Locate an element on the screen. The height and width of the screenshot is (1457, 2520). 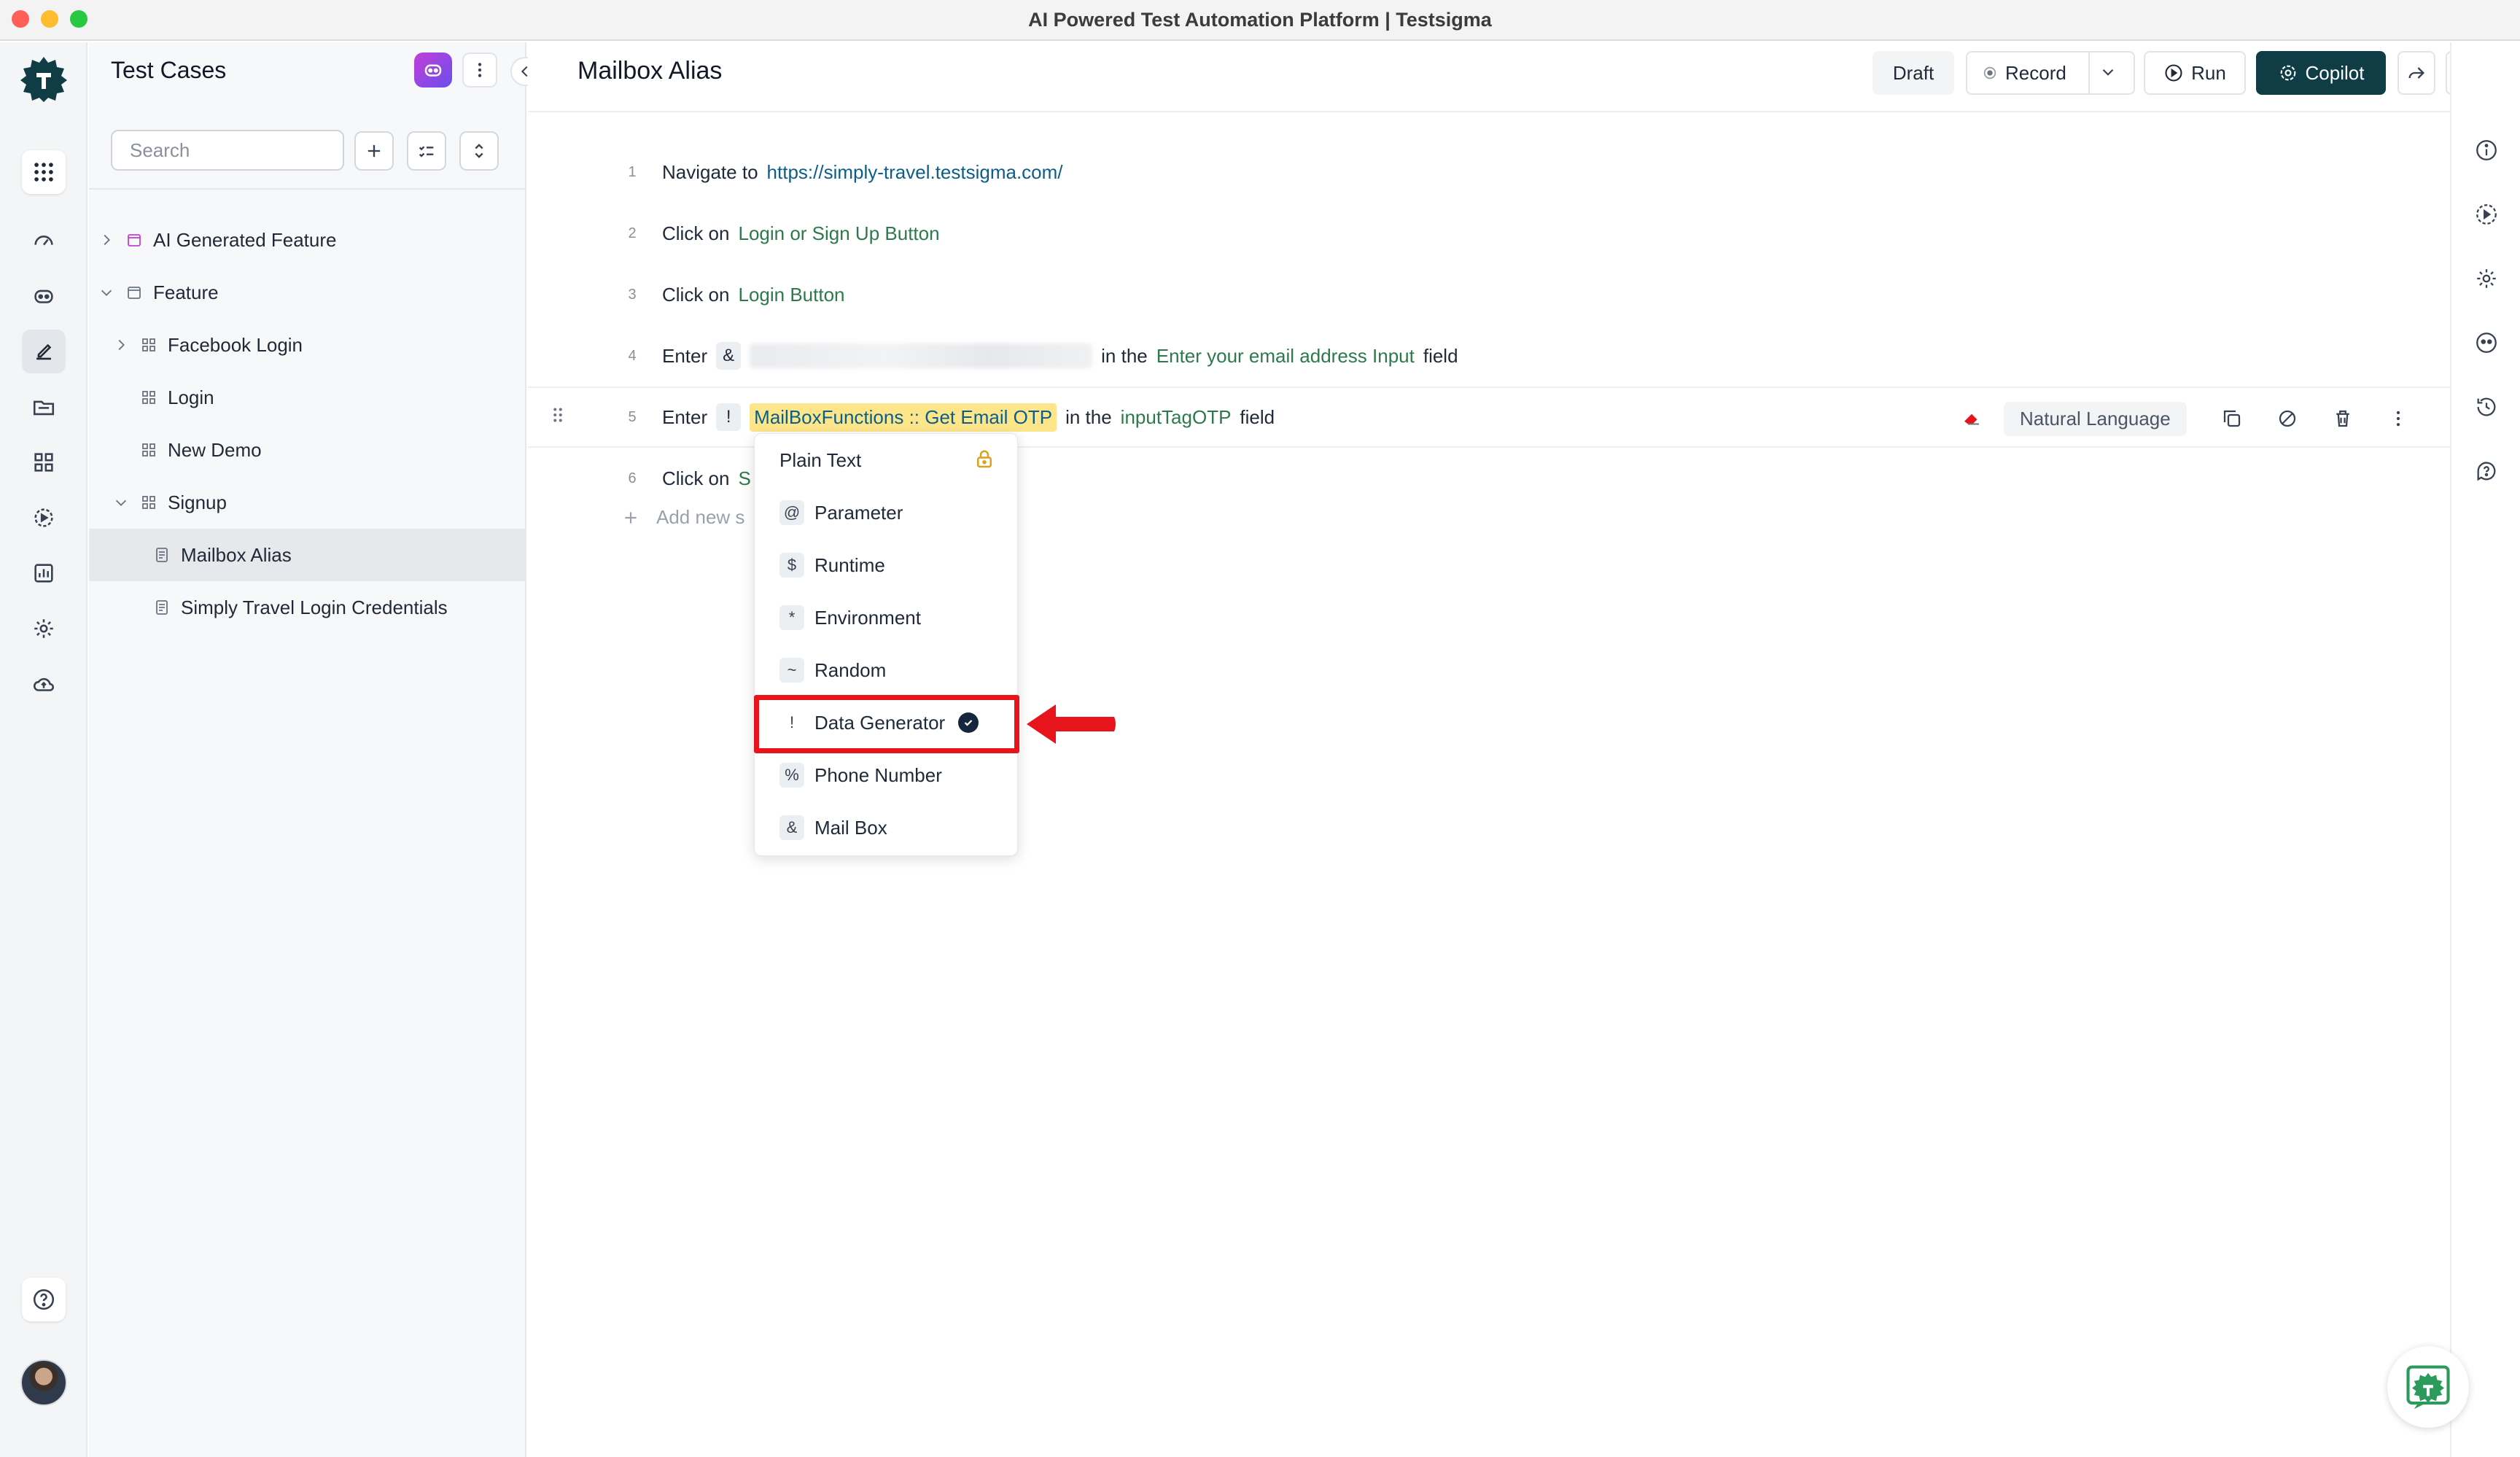
dropdown-item-label: Runtime is located at coordinates (849, 565).